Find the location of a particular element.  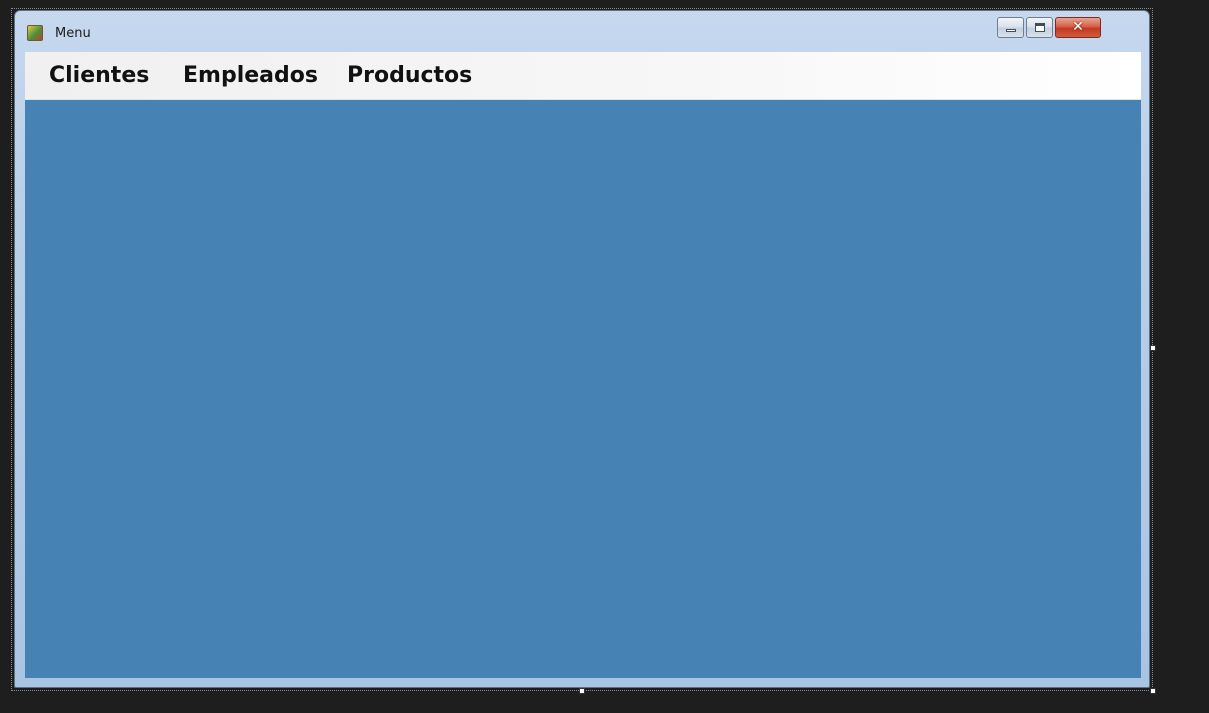

title-bar: Menu ✕ is located at coordinates (582, 31).